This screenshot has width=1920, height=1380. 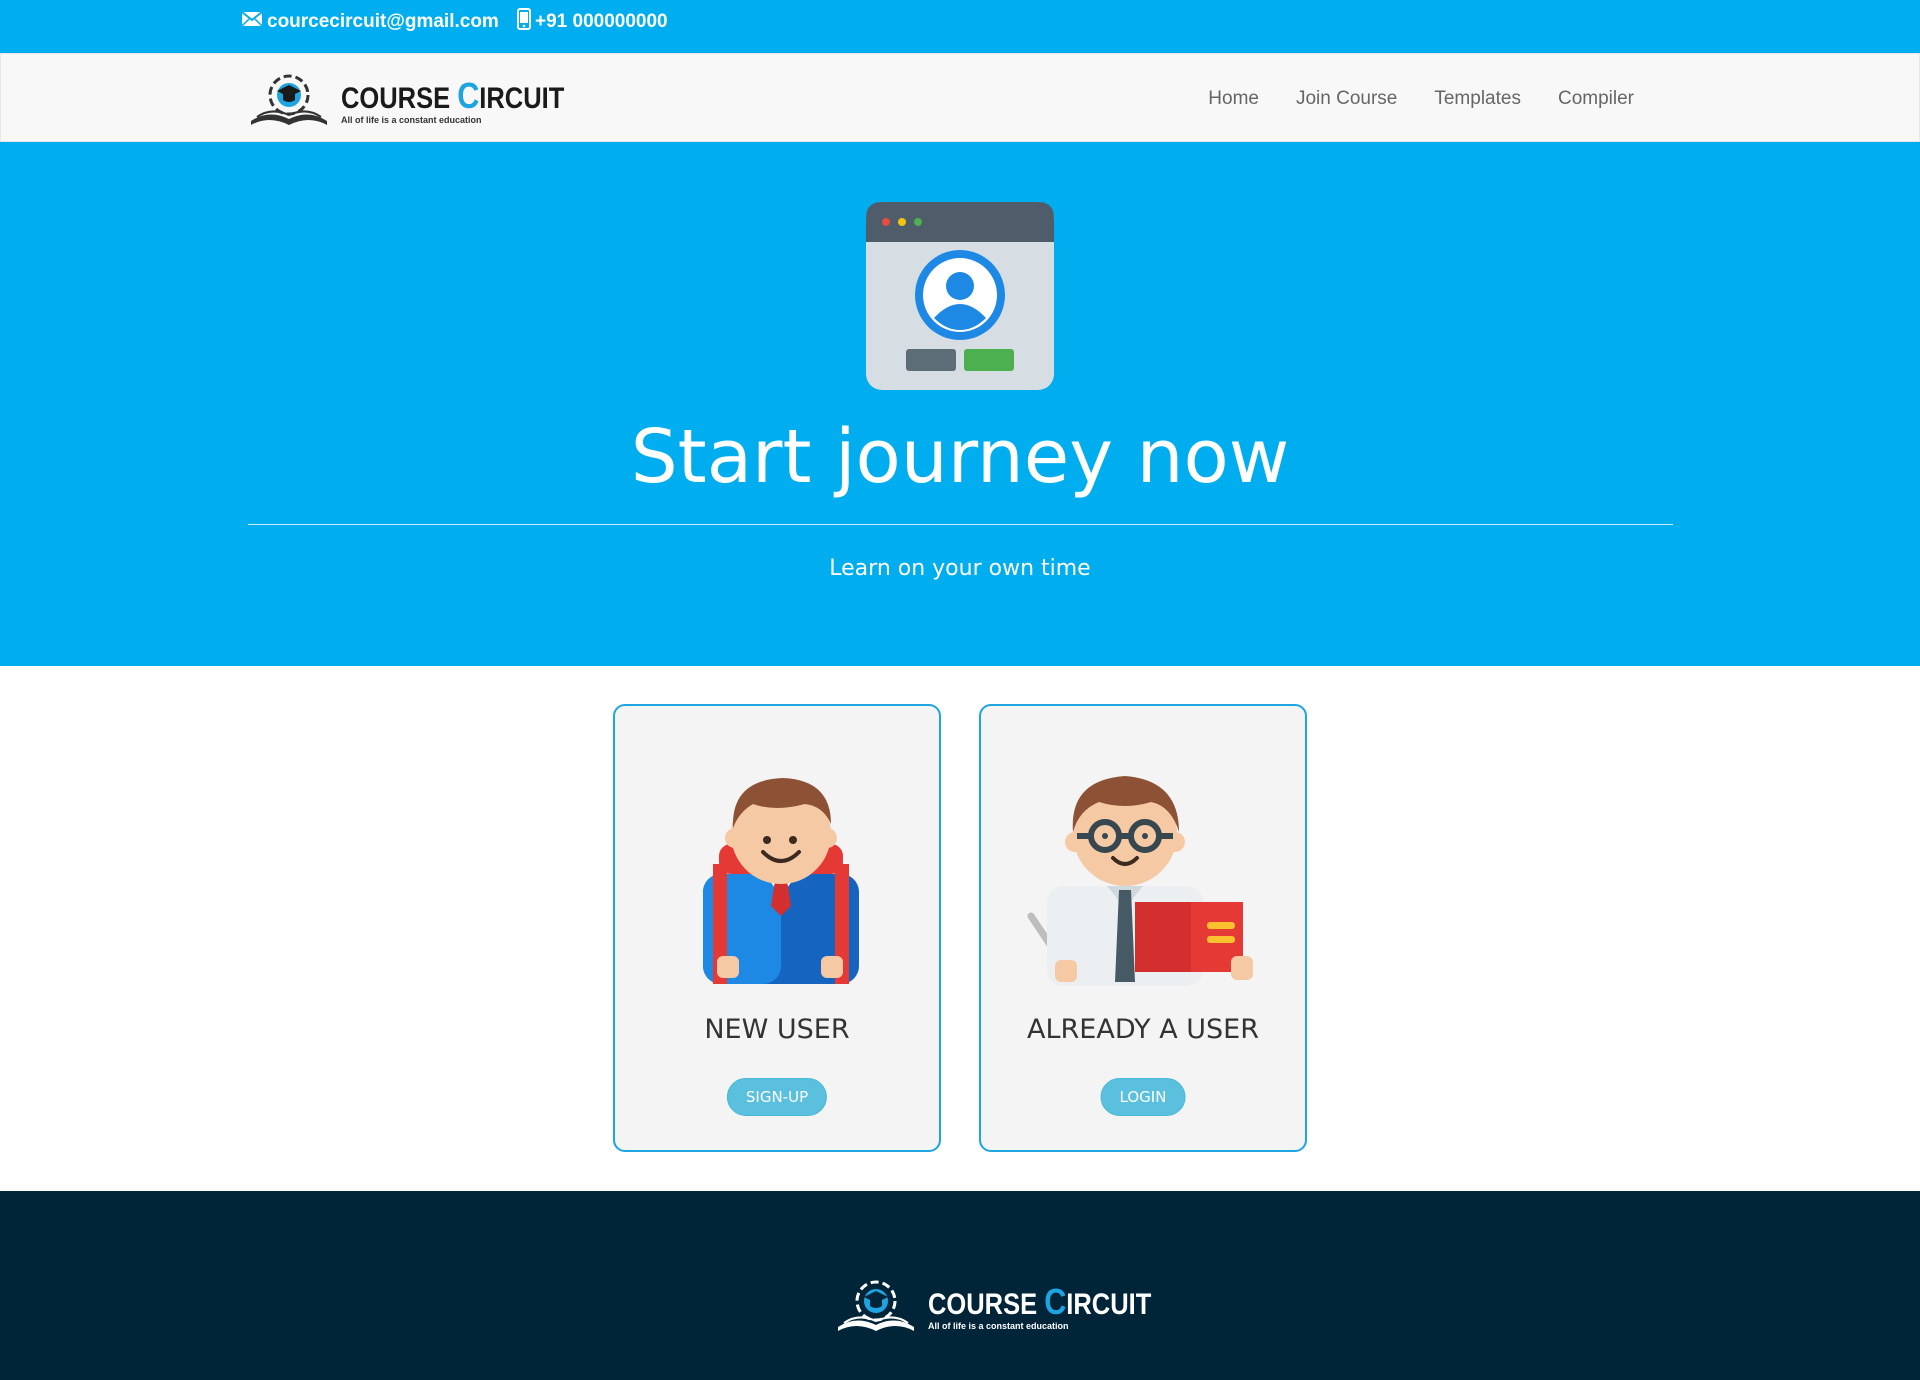 What do you see at coordinates (522, 98) in the screenshot?
I see `brand-word-2: IRCUIT` at bounding box center [522, 98].